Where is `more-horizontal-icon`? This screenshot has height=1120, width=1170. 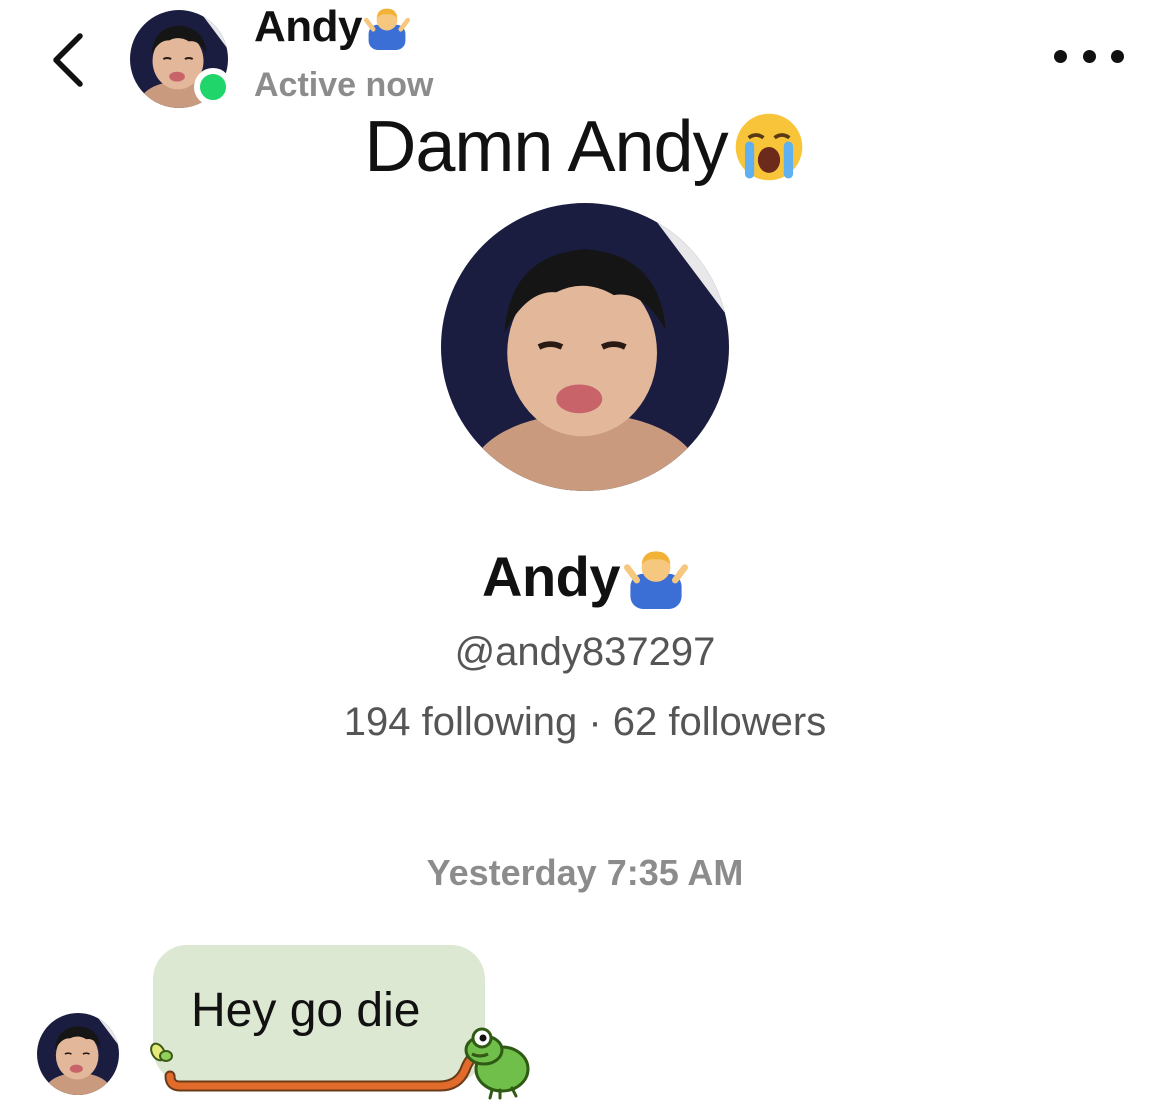 more-horizontal-icon is located at coordinates (1060, 56).